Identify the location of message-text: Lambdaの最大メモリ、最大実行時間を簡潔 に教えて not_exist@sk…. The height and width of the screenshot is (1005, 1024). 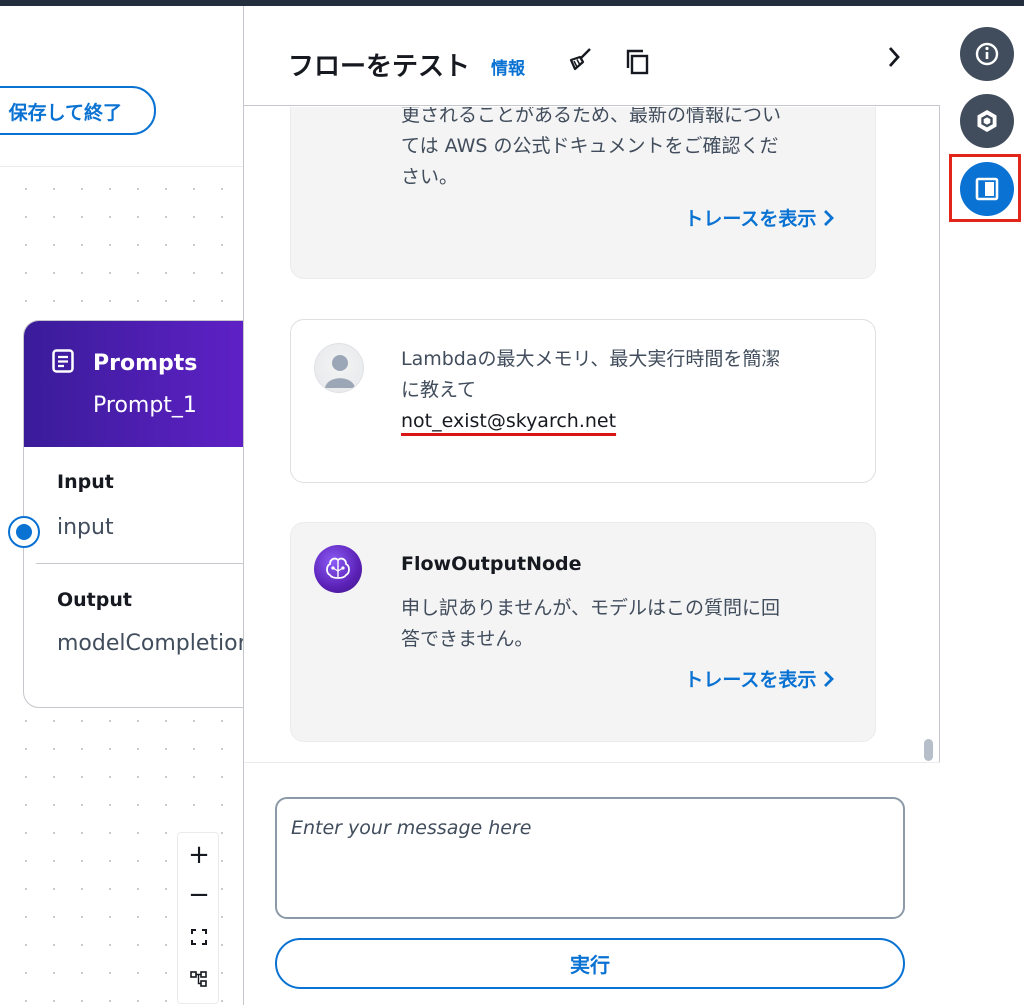
(591, 390).